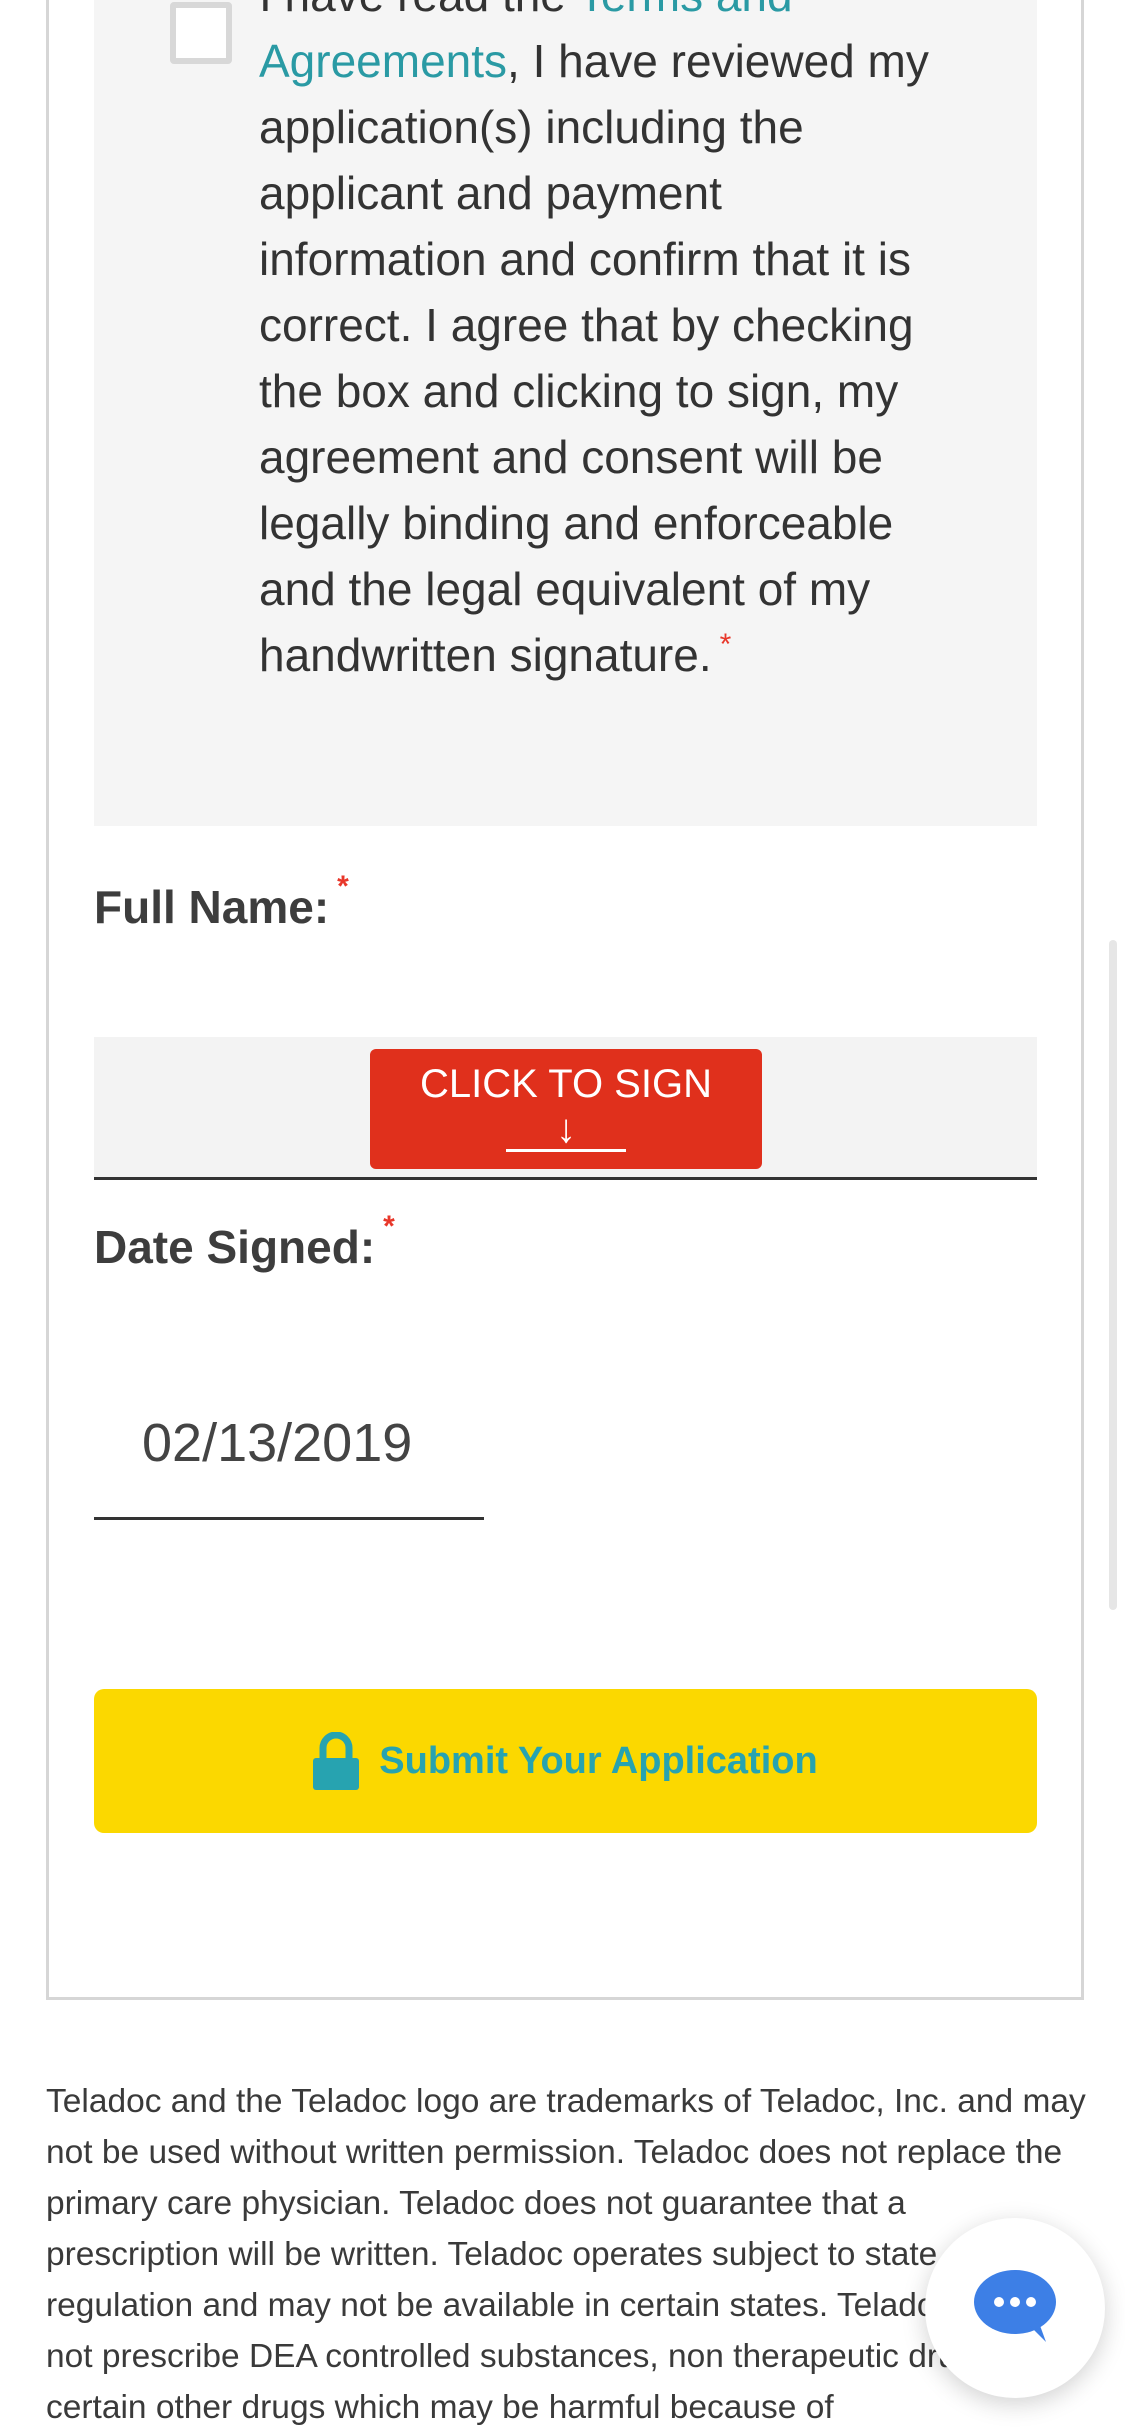  I want to click on full-name-label-text: Full Name:, so click(212, 907).